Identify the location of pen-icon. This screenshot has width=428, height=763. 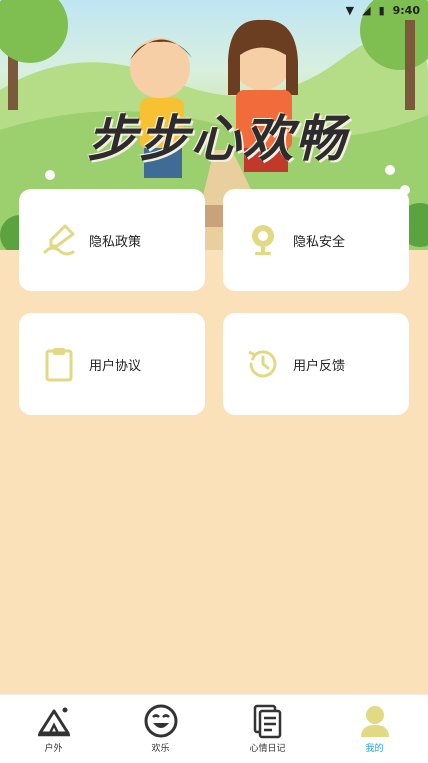
(59, 240).